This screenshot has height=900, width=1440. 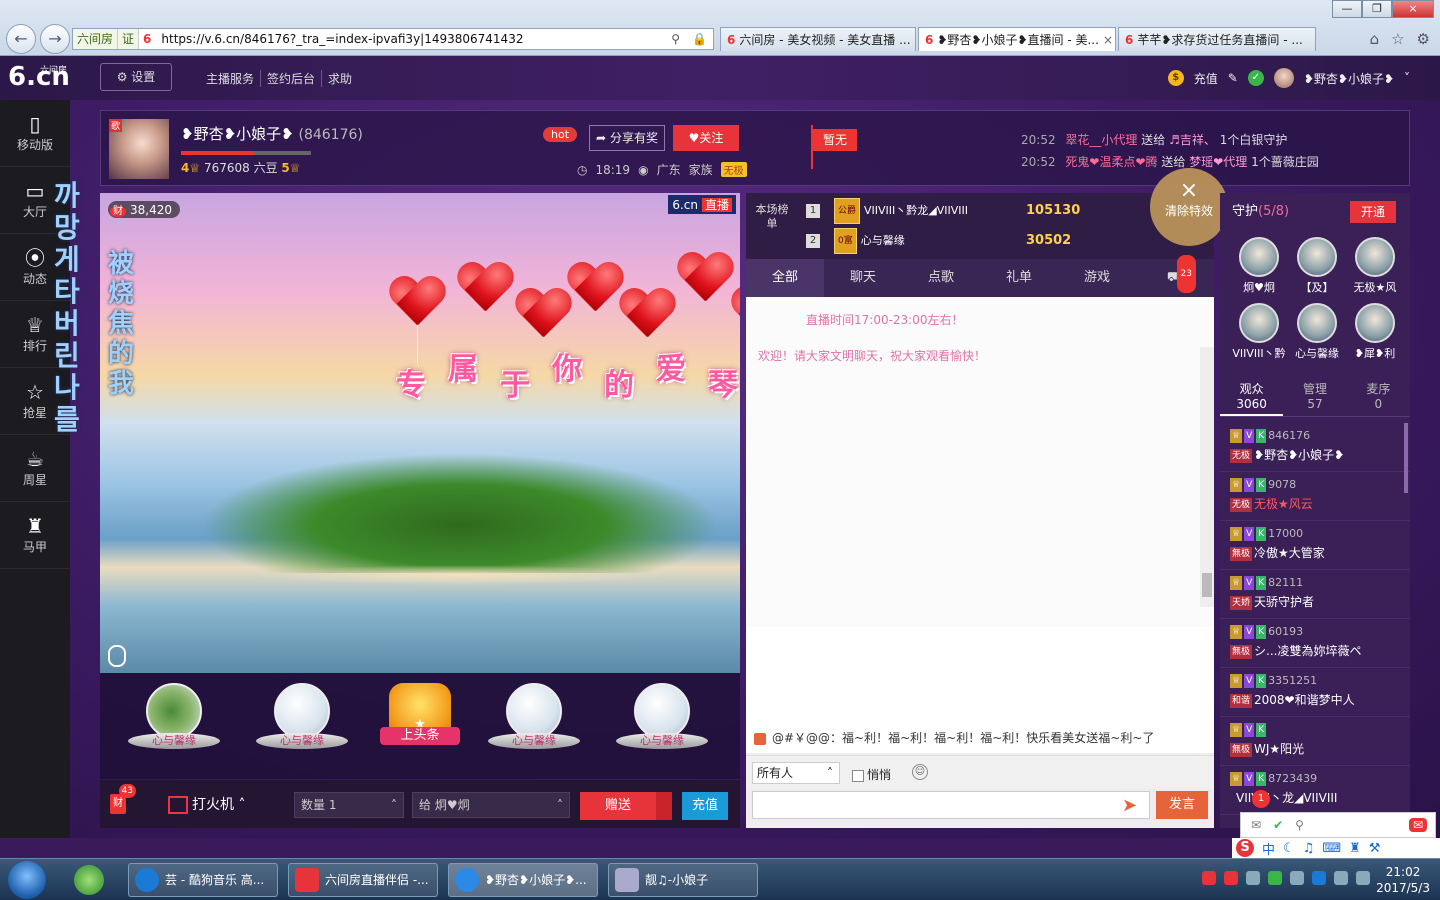 What do you see at coordinates (1233, 78) in the screenshot?
I see `edit-icon: ✎` at bounding box center [1233, 78].